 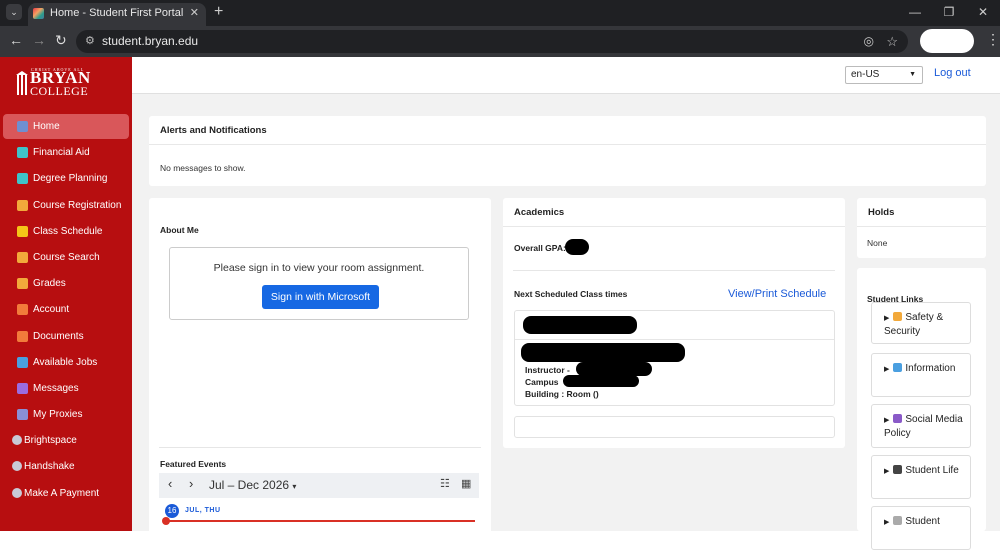 I want to click on degree-planning-icon, so click(x=22, y=179).